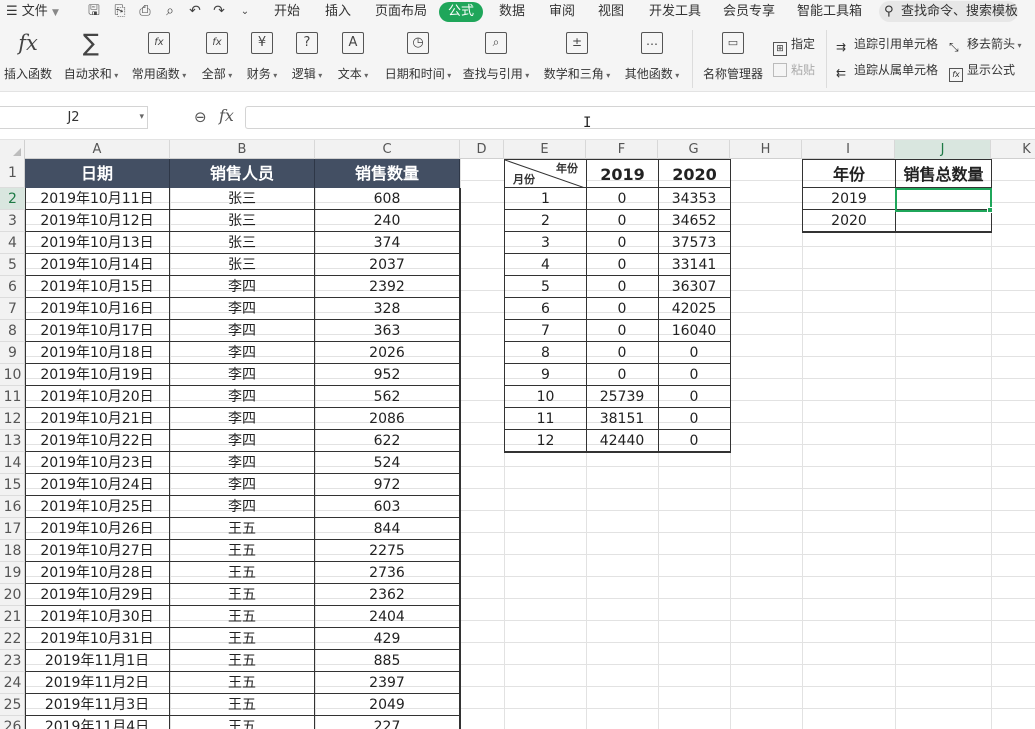  Describe the element at coordinates (766, 149) in the screenshot. I see `column-header-h: H` at that location.